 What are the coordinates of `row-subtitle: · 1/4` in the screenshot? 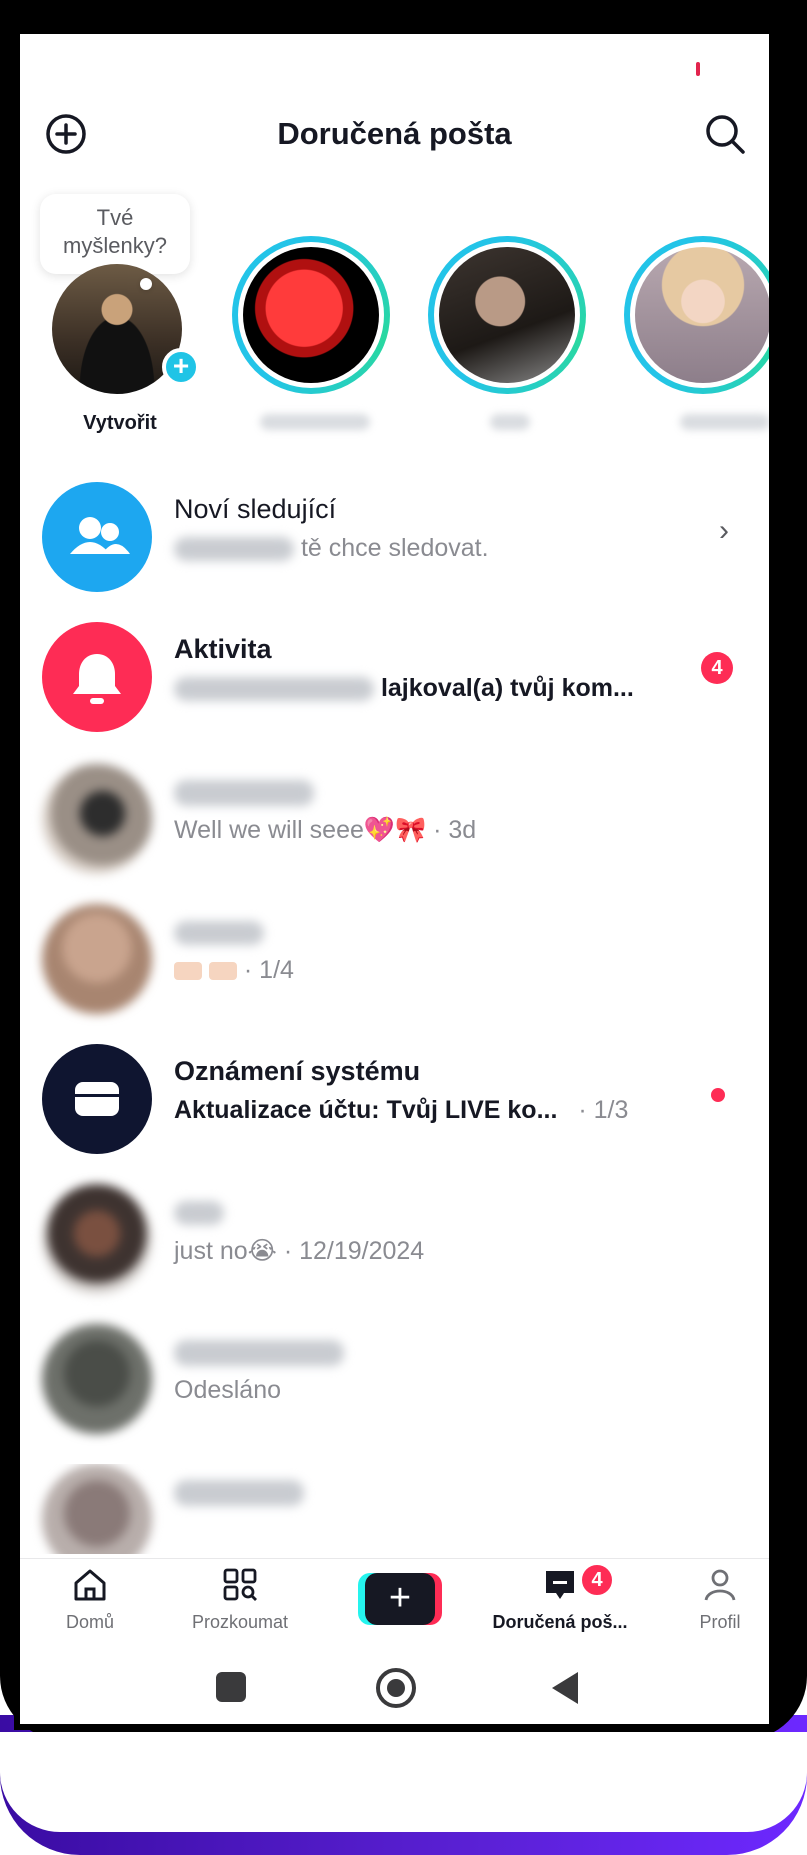 It's located at (234, 970).